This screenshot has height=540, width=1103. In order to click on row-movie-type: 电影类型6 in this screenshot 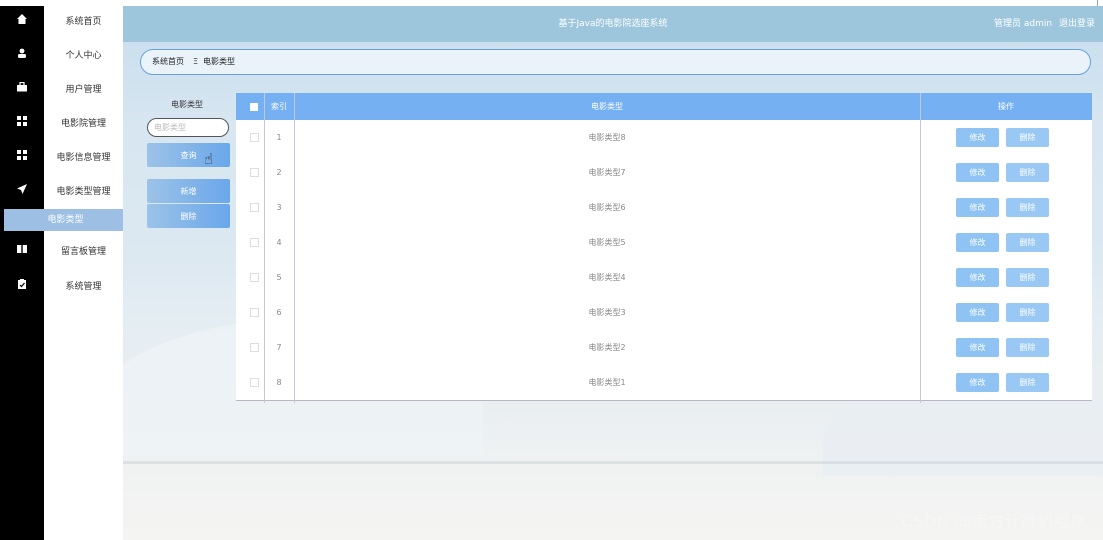, I will do `click(607, 207)`.